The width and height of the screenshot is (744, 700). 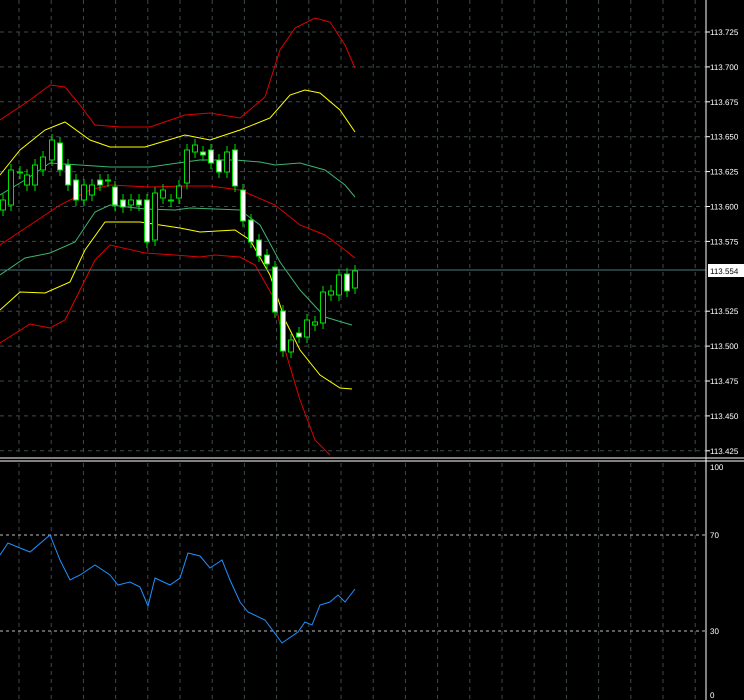 What do you see at coordinates (712, 695) in the screenshot?
I see `rsi-axis-label: 0` at bounding box center [712, 695].